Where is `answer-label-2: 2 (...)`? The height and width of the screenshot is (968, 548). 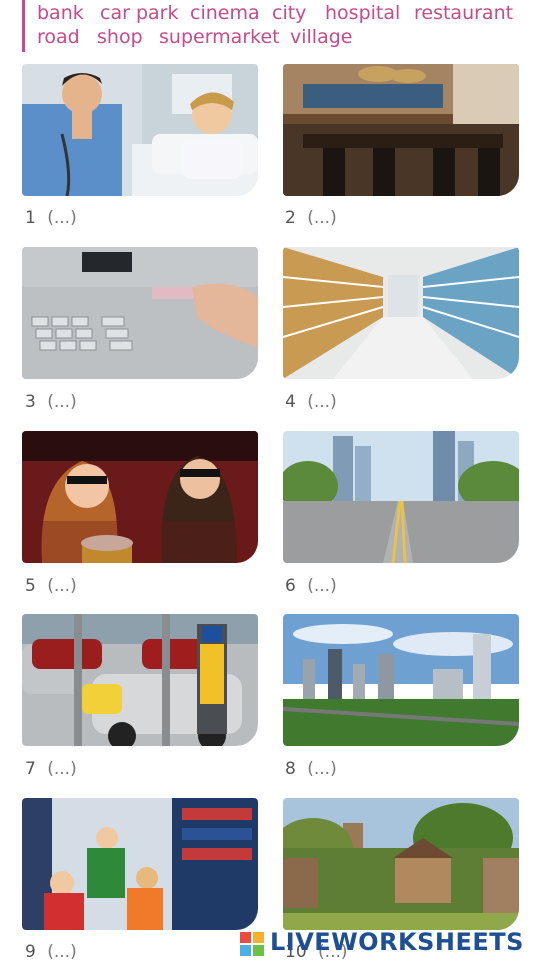 answer-label-2: 2 (...) is located at coordinates (311, 218).